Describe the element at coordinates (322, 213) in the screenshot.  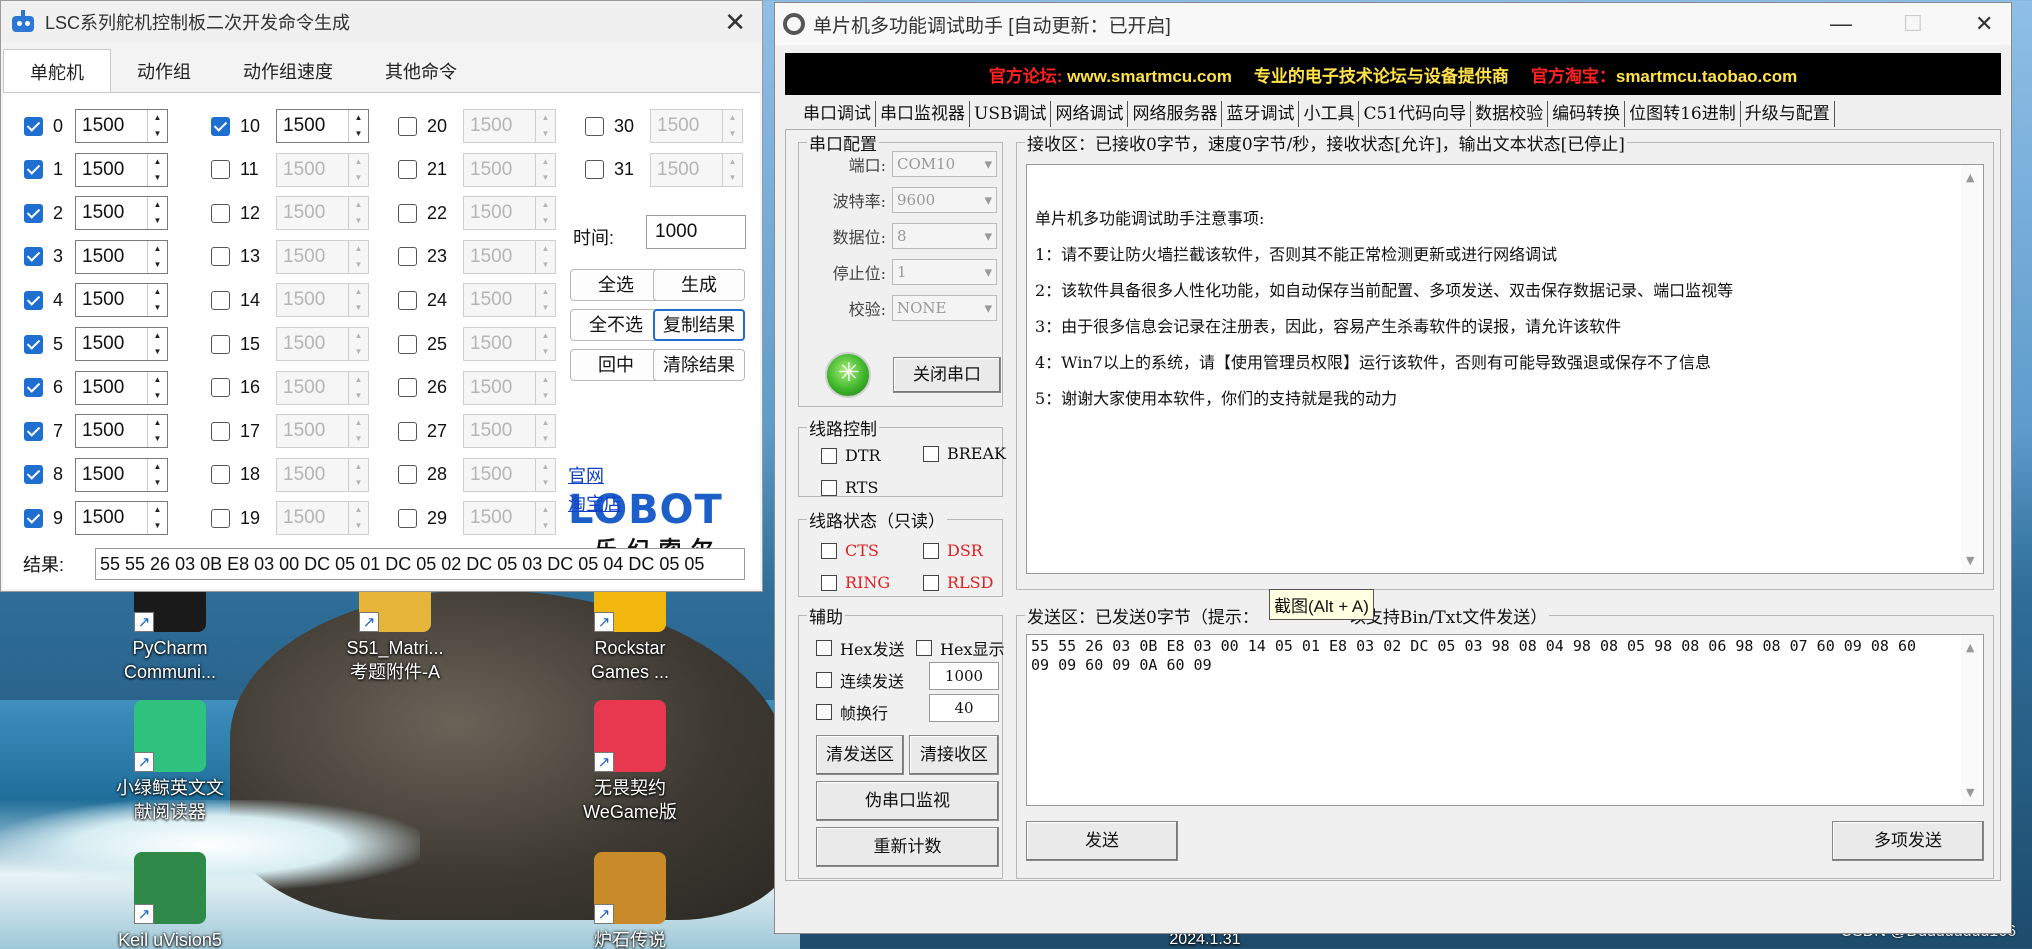
I see `servo-12-position-spinner: 1500 ▲ ▼` at that location.